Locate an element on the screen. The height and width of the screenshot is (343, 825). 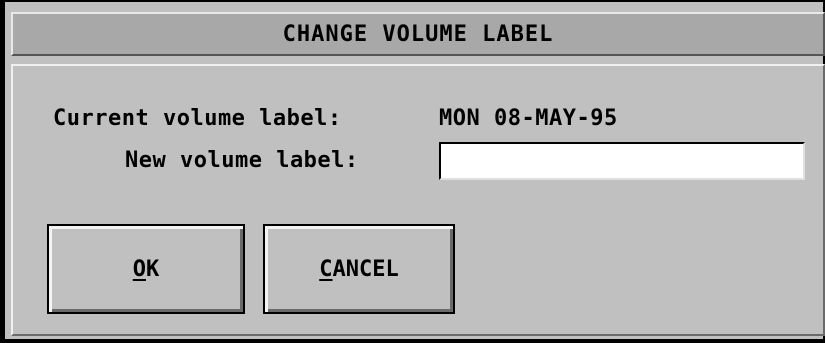
cancel-button: C ANCEL is located at coordinates (359, 269).